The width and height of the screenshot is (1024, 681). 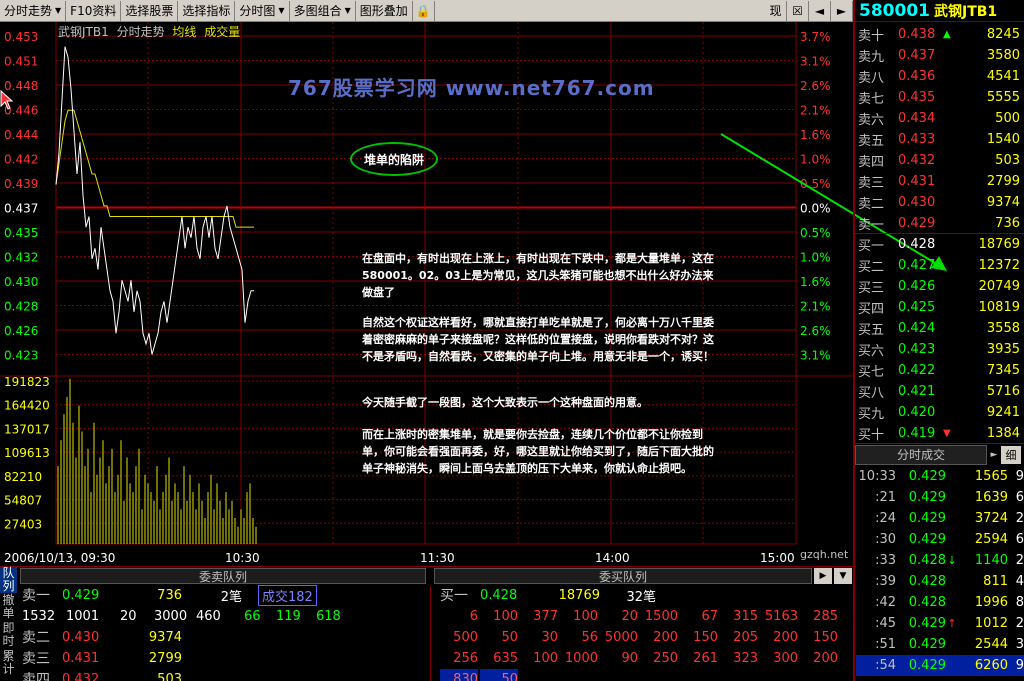 I want to click on bid-row: 买十 0.419 ▼ 1384, so click(x=939, y=433).